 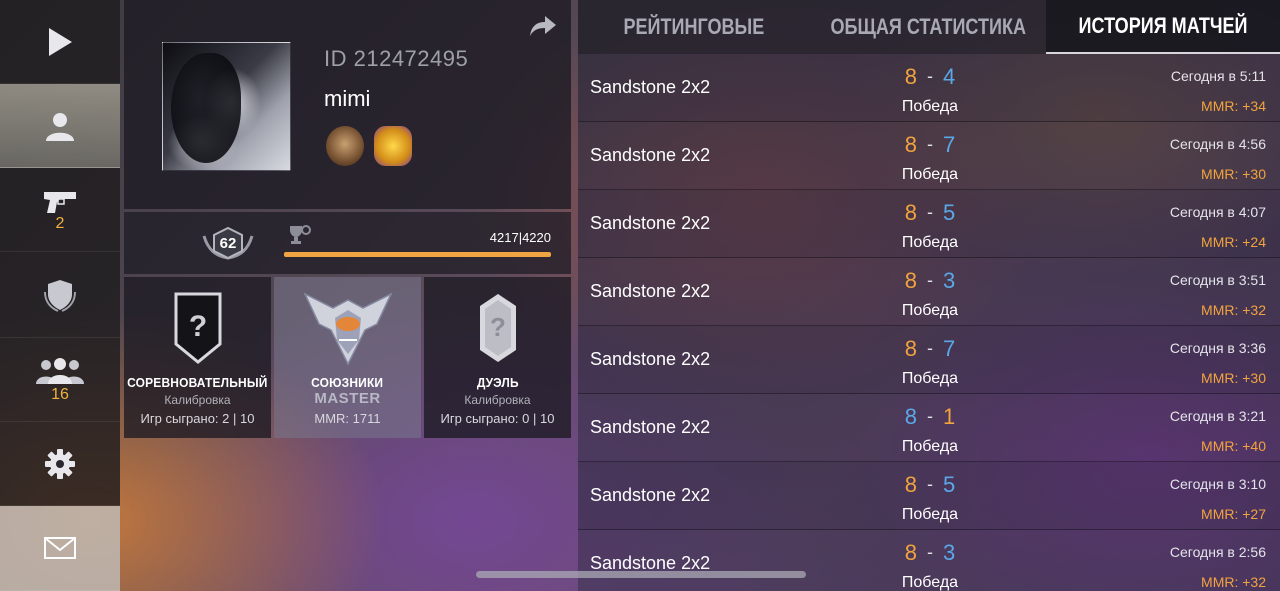 What do you see at coordinates (396, 58) in the screenshot?
I see `player-id: ID 212472495` at bounding box center [396, 58].